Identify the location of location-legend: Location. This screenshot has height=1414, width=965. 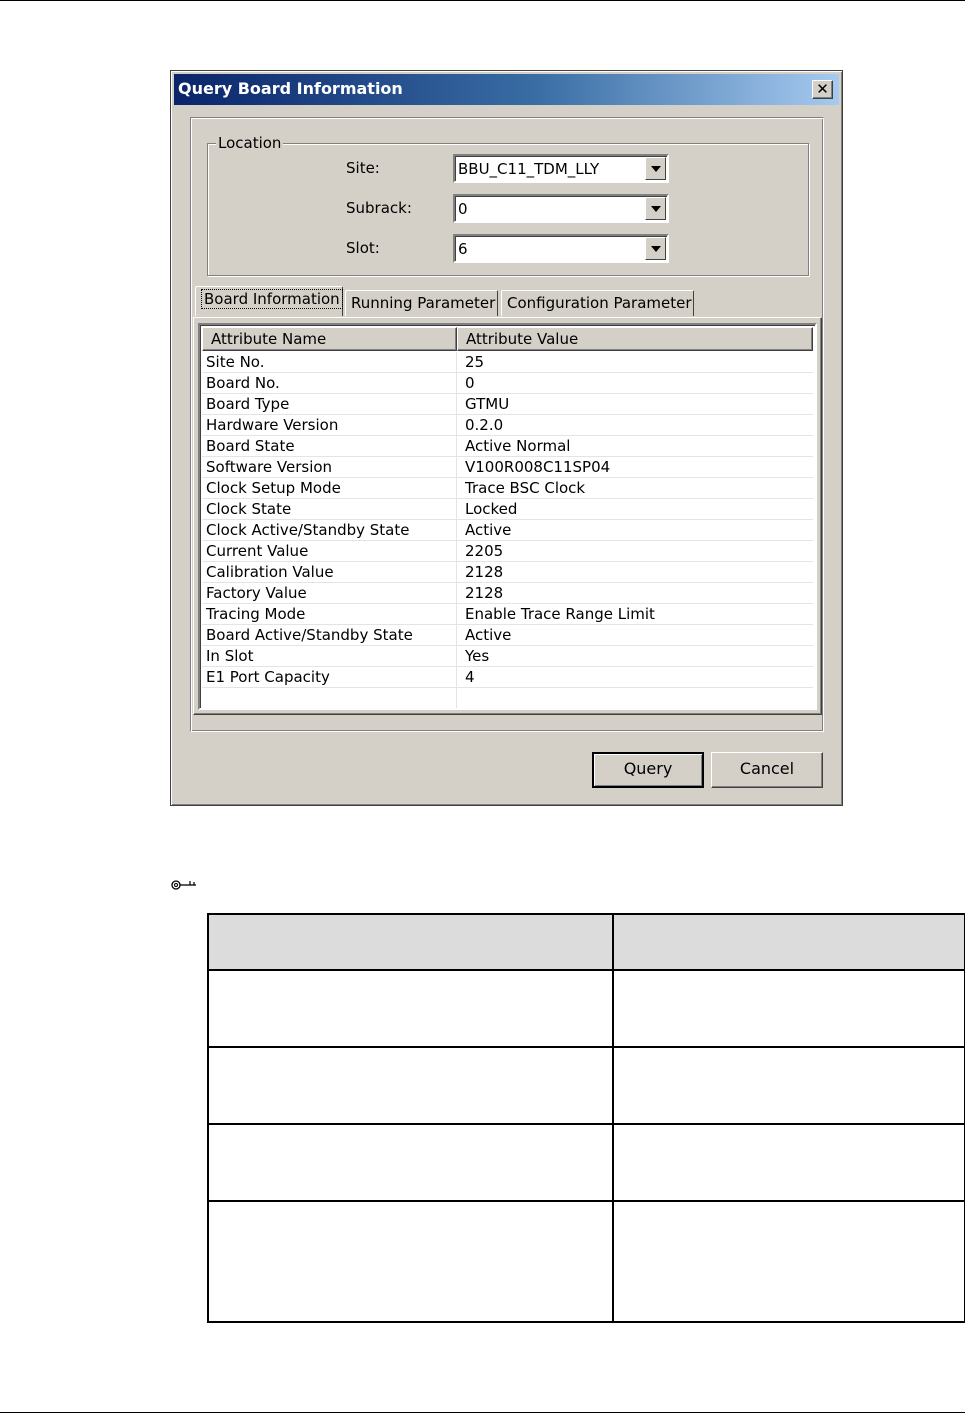
(250, 143).